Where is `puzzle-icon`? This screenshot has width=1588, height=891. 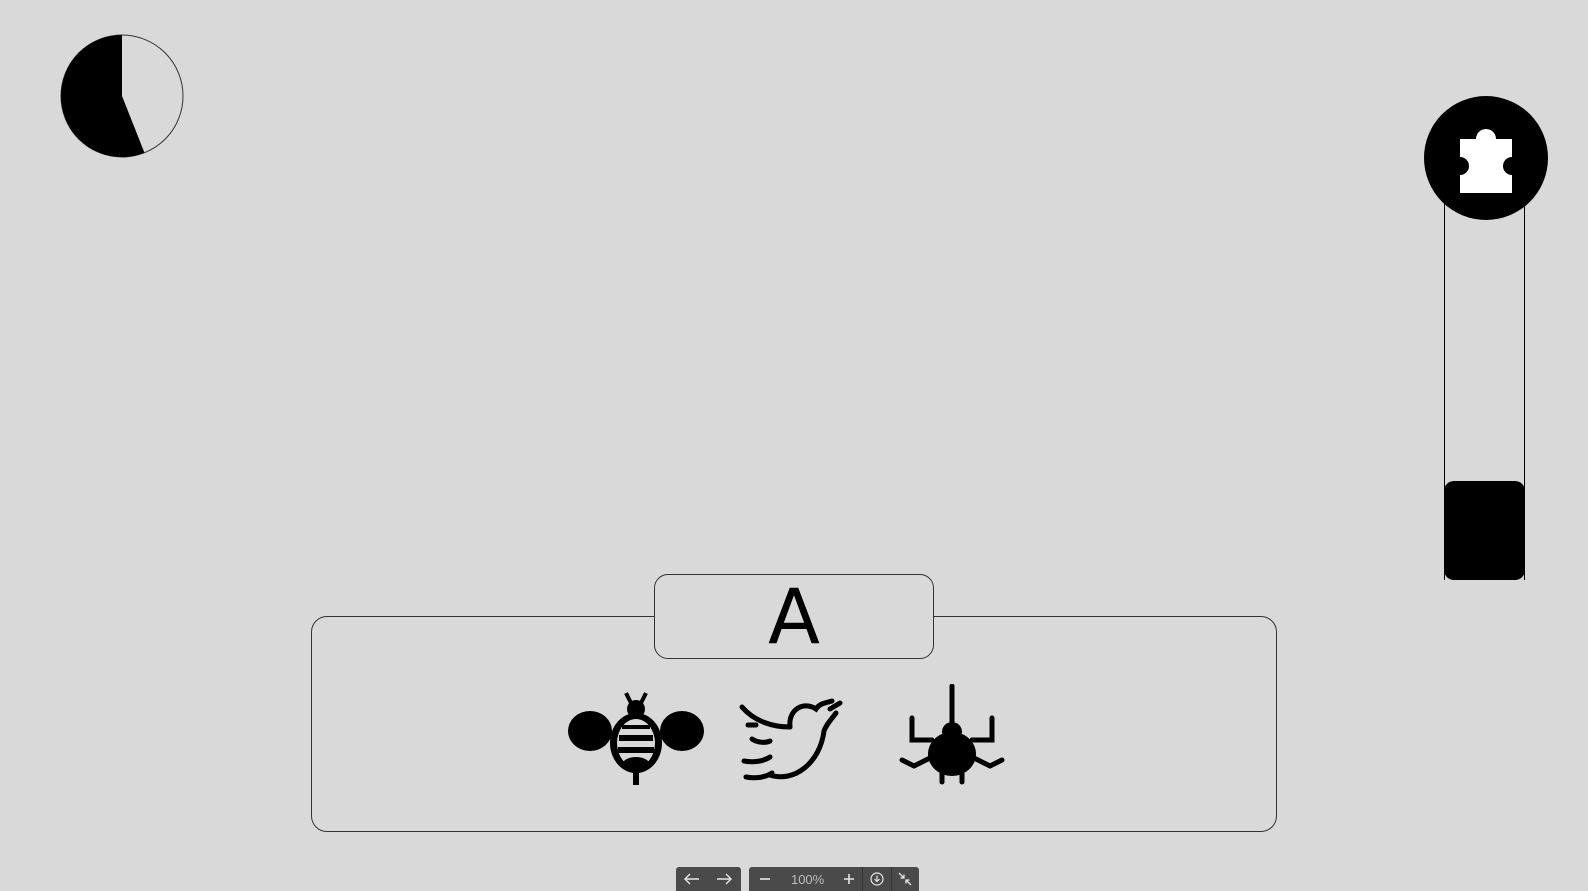
puzzle-icon is located at coordinates (1486, 160).